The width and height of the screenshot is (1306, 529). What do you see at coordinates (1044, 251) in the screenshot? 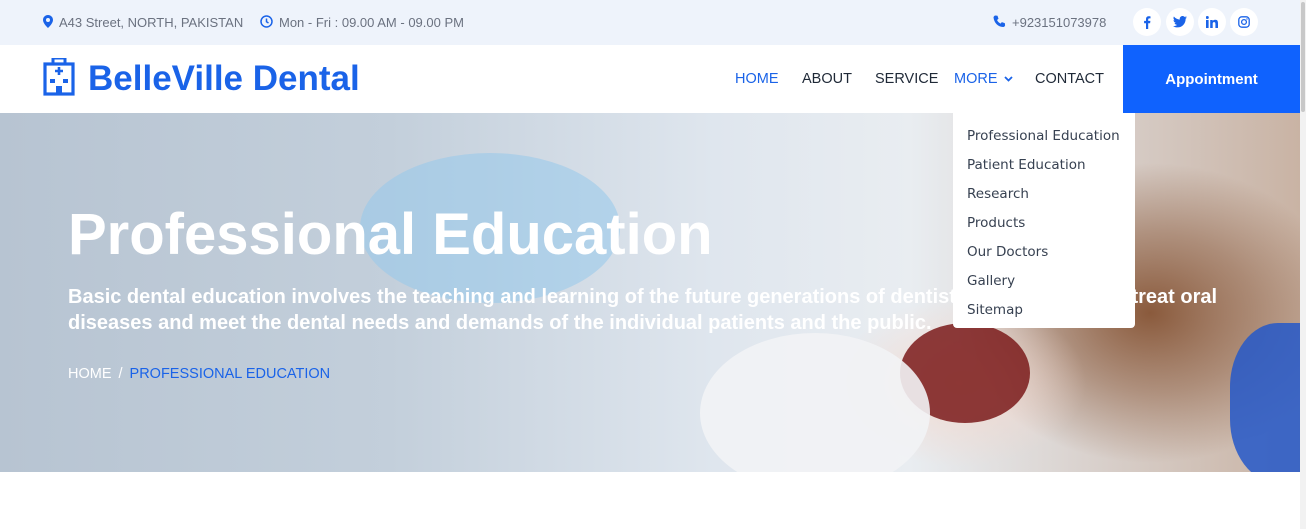
I see `dropdown-item-our-doctors: Our Doctors` at bounding box center [1044, 251].